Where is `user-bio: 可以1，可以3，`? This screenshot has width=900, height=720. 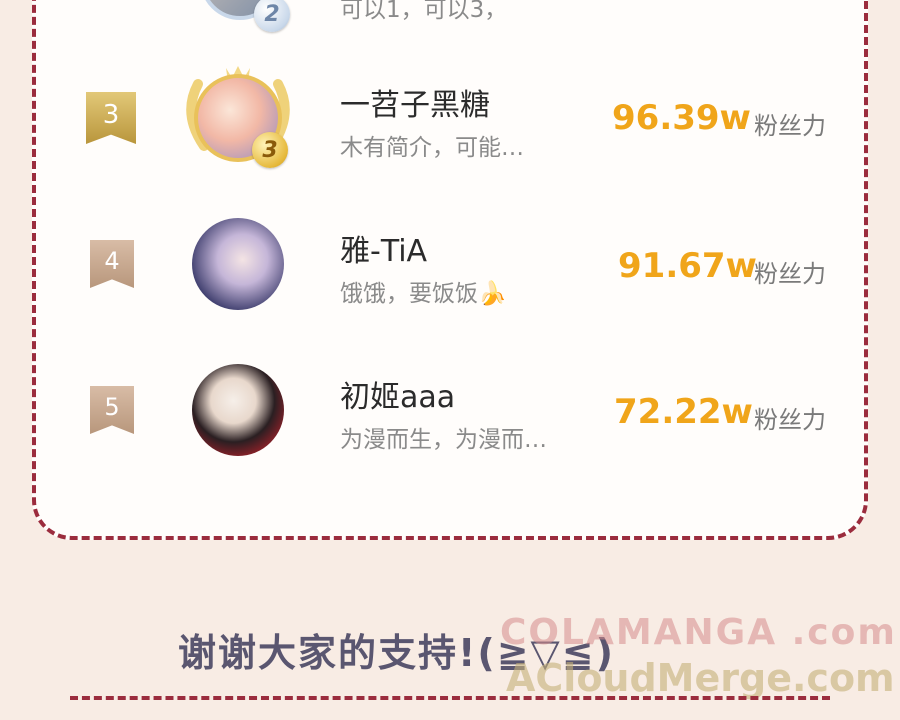
user-bio: 可以1，可以3， is located at coordinates (424, 11).